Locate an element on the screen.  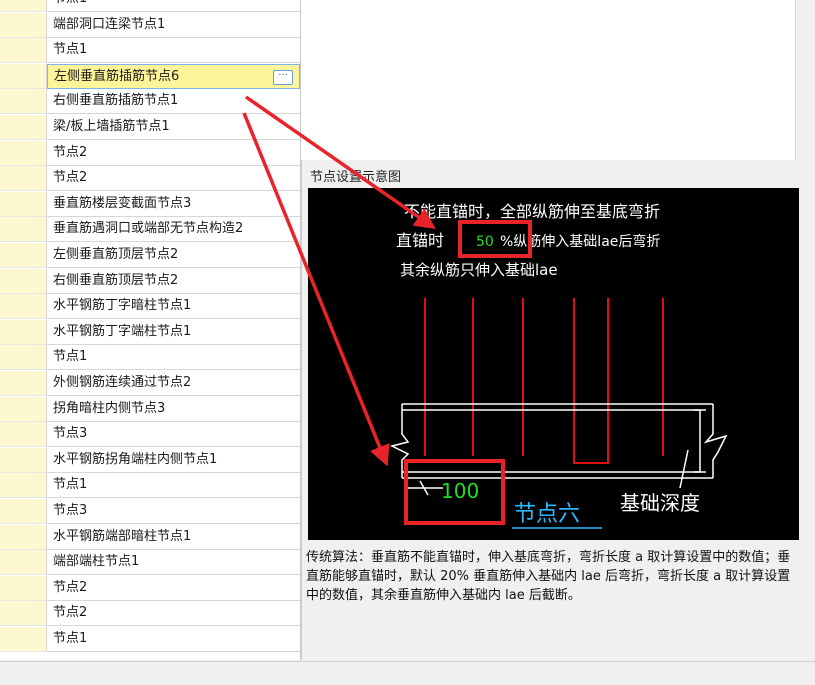
node-value-cell: 垂直筋楼层变截面节点3 is located at coordinates (173, 204).